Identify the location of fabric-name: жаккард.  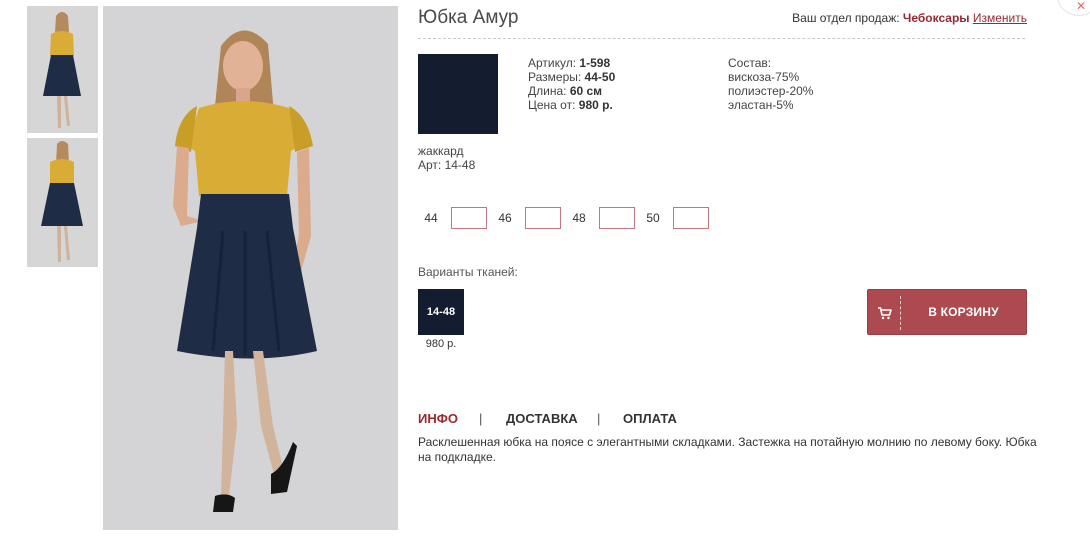
(441, 151).